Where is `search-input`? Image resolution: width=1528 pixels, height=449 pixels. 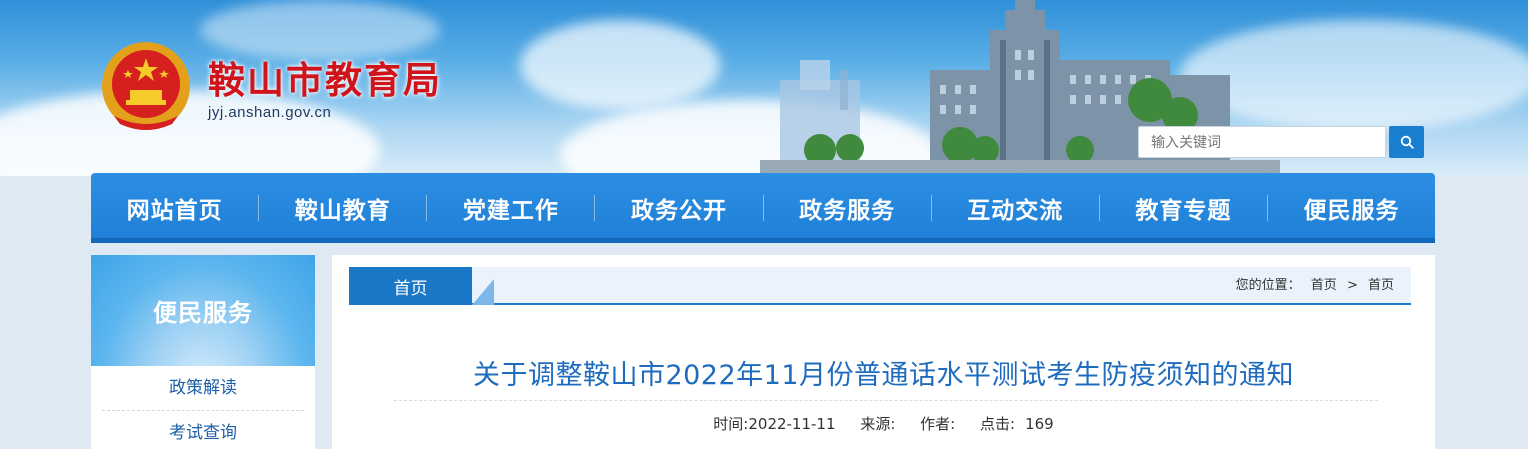 search-input is located at coordinates (1262, 142).